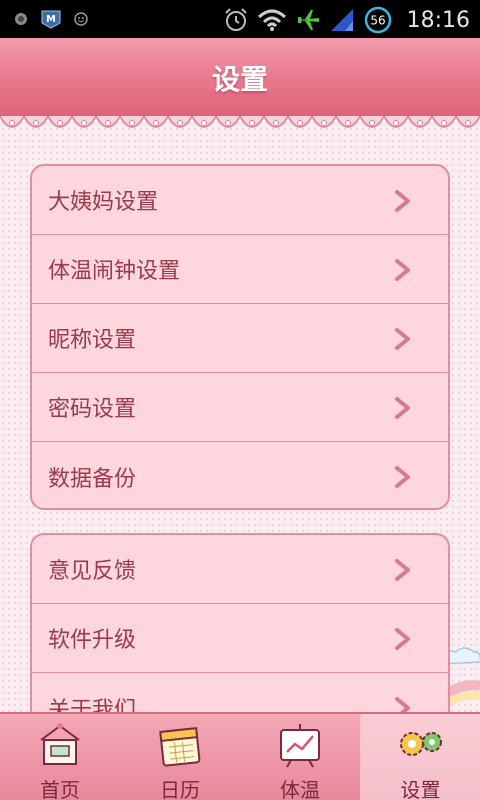 The height and width of the screenshot is (800, 480). Describe the element at coordinates (300, 789) in the screenshot. I see `tab-label: 体温` at that location.